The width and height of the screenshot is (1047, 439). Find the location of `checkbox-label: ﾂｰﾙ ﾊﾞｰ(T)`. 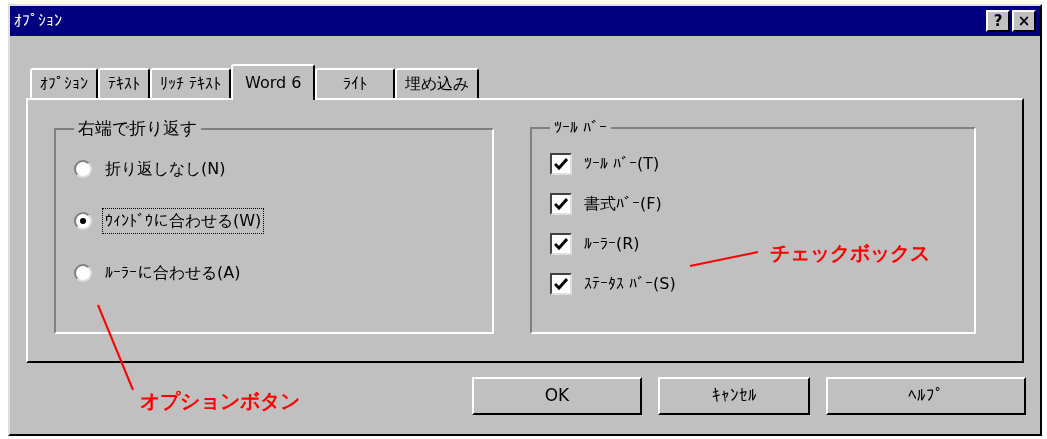

checkbox-label: ﾂｰﾙ ﾊﾞｰ(T) is located at coordinates (622, 164).